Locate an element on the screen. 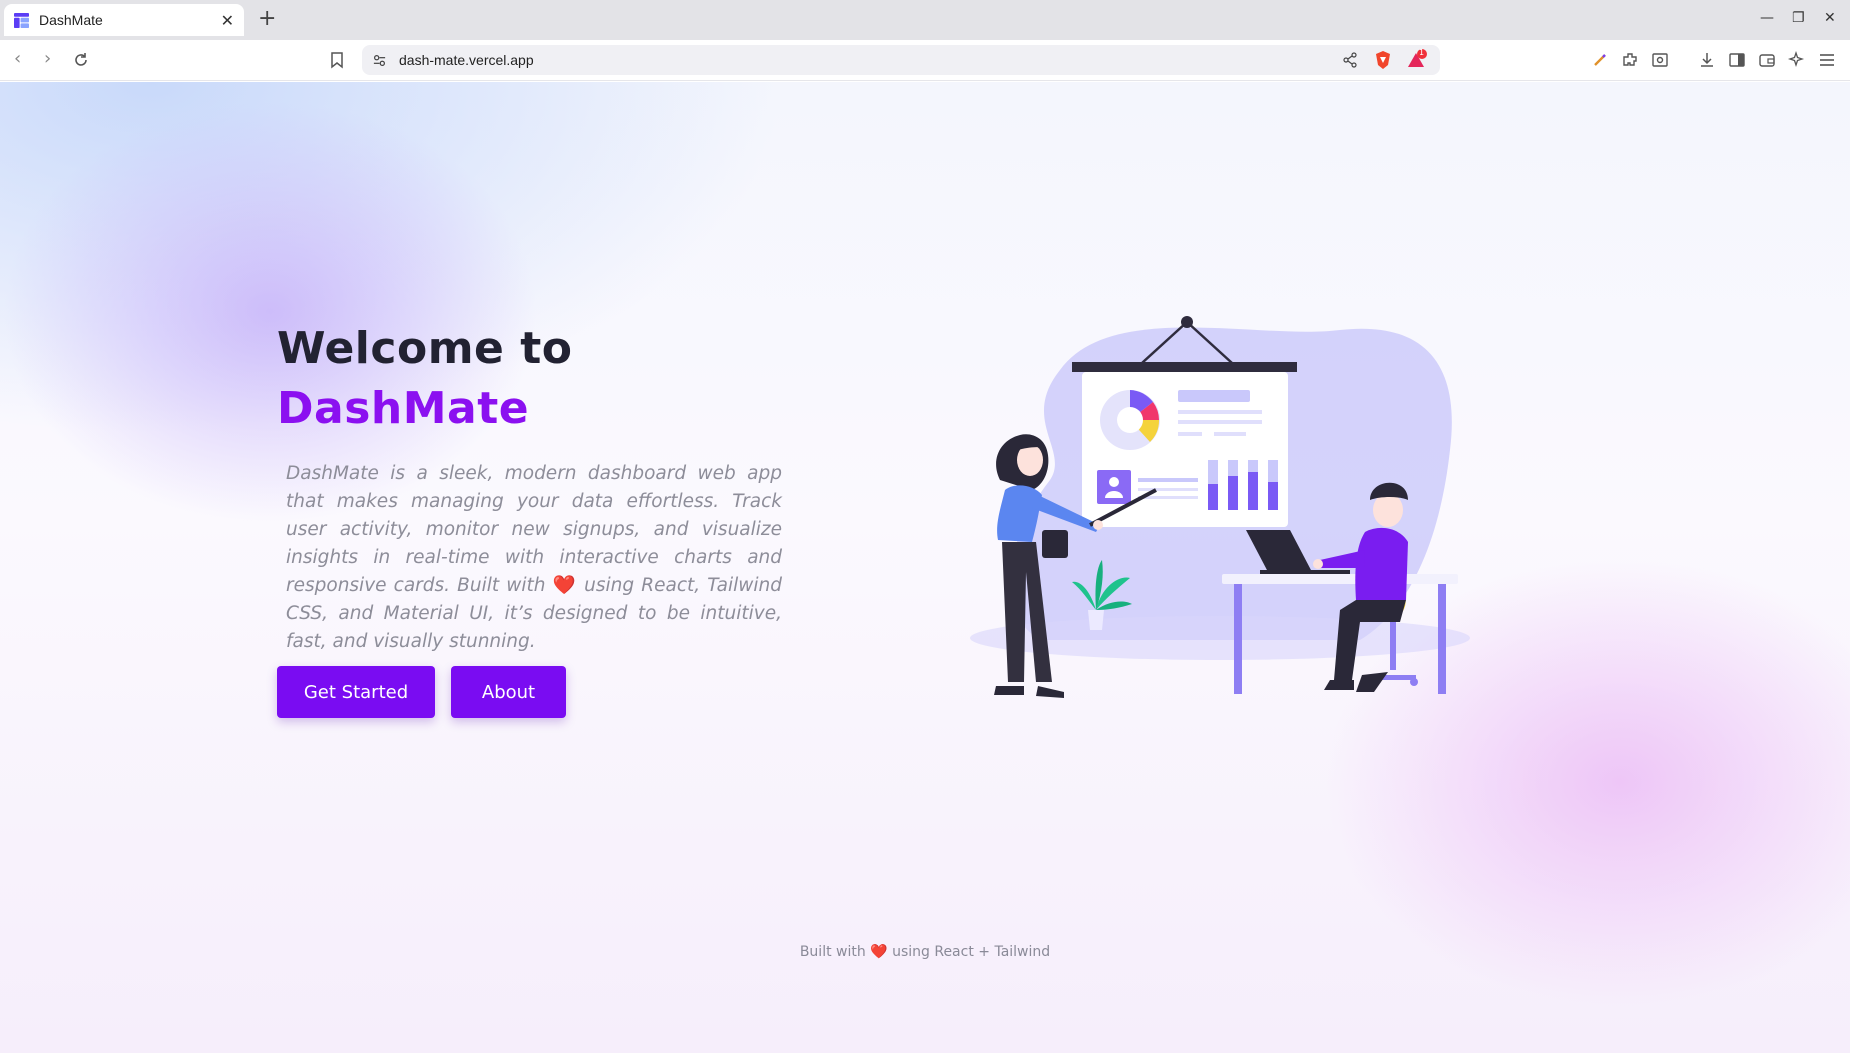  site-settings-icon is located at coordinates (379, 60).